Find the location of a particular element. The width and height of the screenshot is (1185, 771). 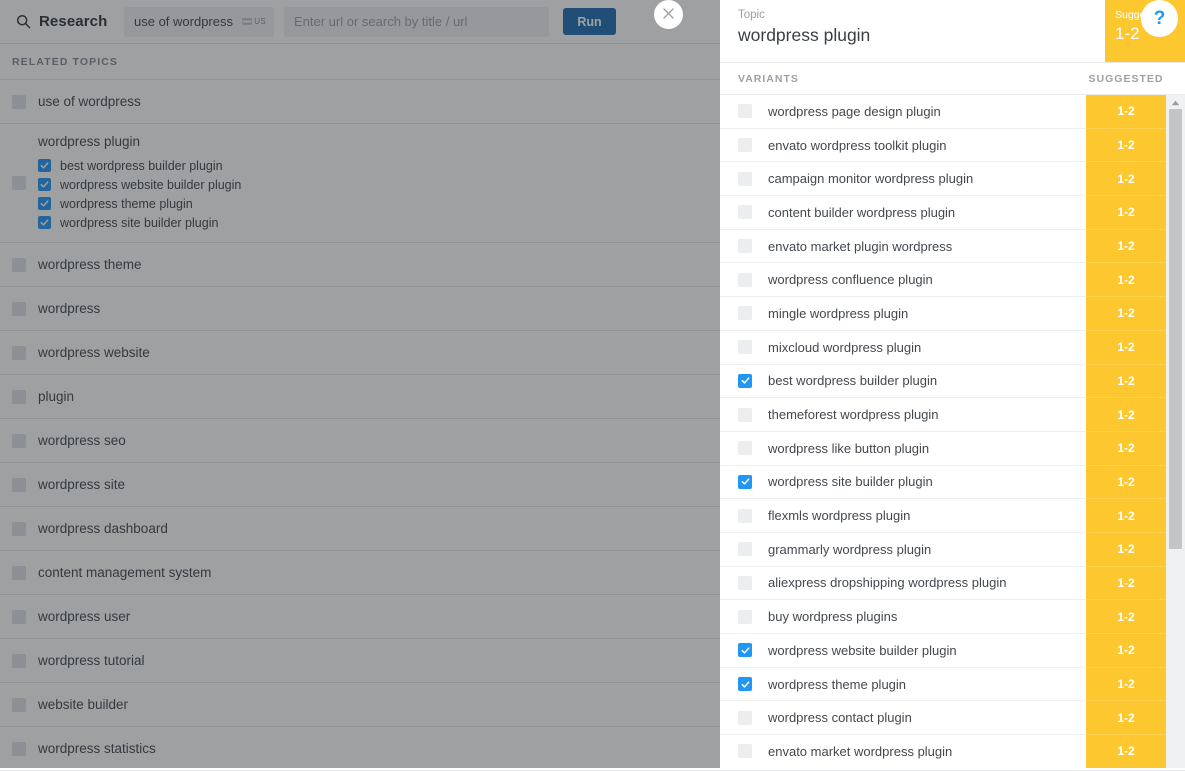

variant-row: grammarly wordpress plugin 1-2 is located at coordinates (952, 549).